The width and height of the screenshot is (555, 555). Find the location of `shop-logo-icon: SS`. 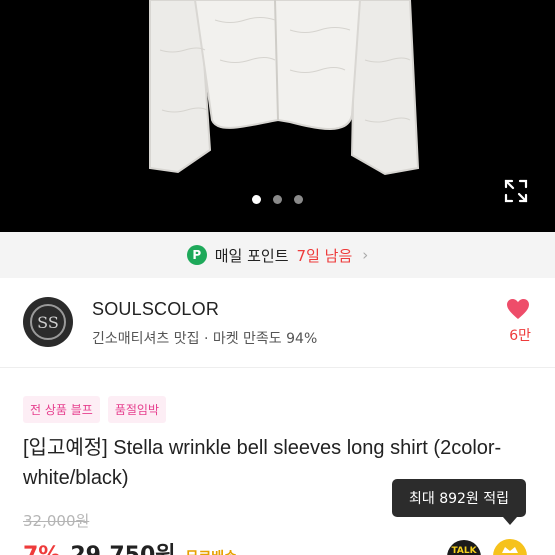

shop-logo-icon: SS is located at coordinates (48, 322).